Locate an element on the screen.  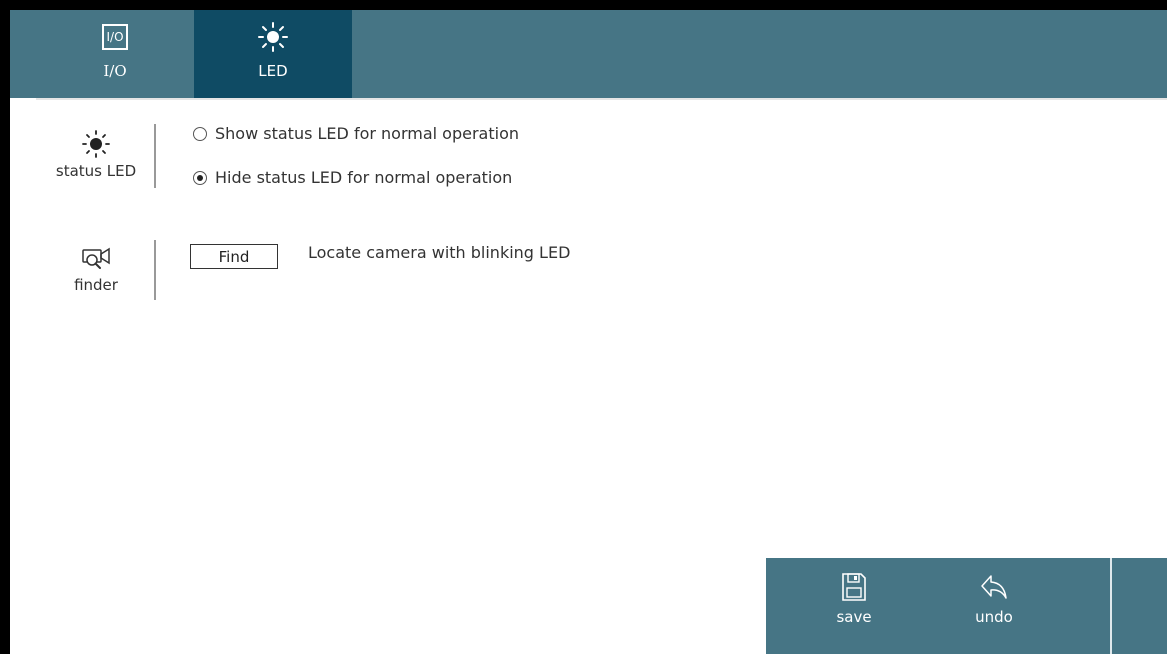
bottom-action-bar: save undo is located at coordinates (966, 606).